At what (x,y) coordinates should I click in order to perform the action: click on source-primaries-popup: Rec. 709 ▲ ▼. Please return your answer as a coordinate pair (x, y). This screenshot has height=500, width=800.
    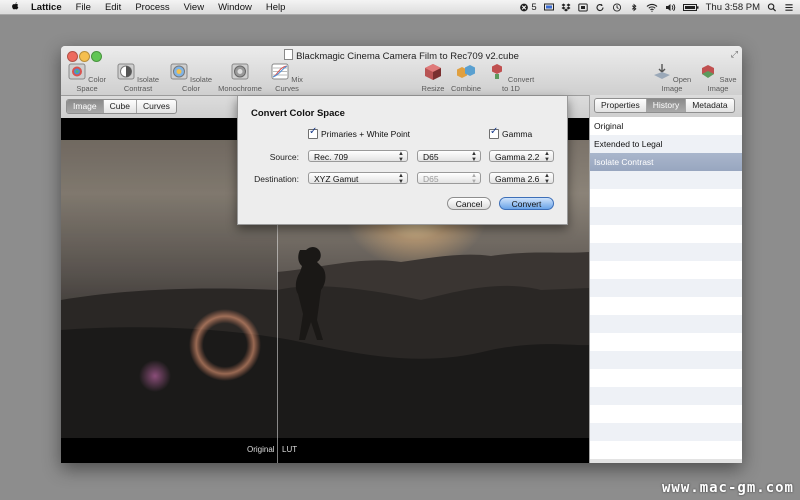
    Looking at the image, I should click on (358, 156).